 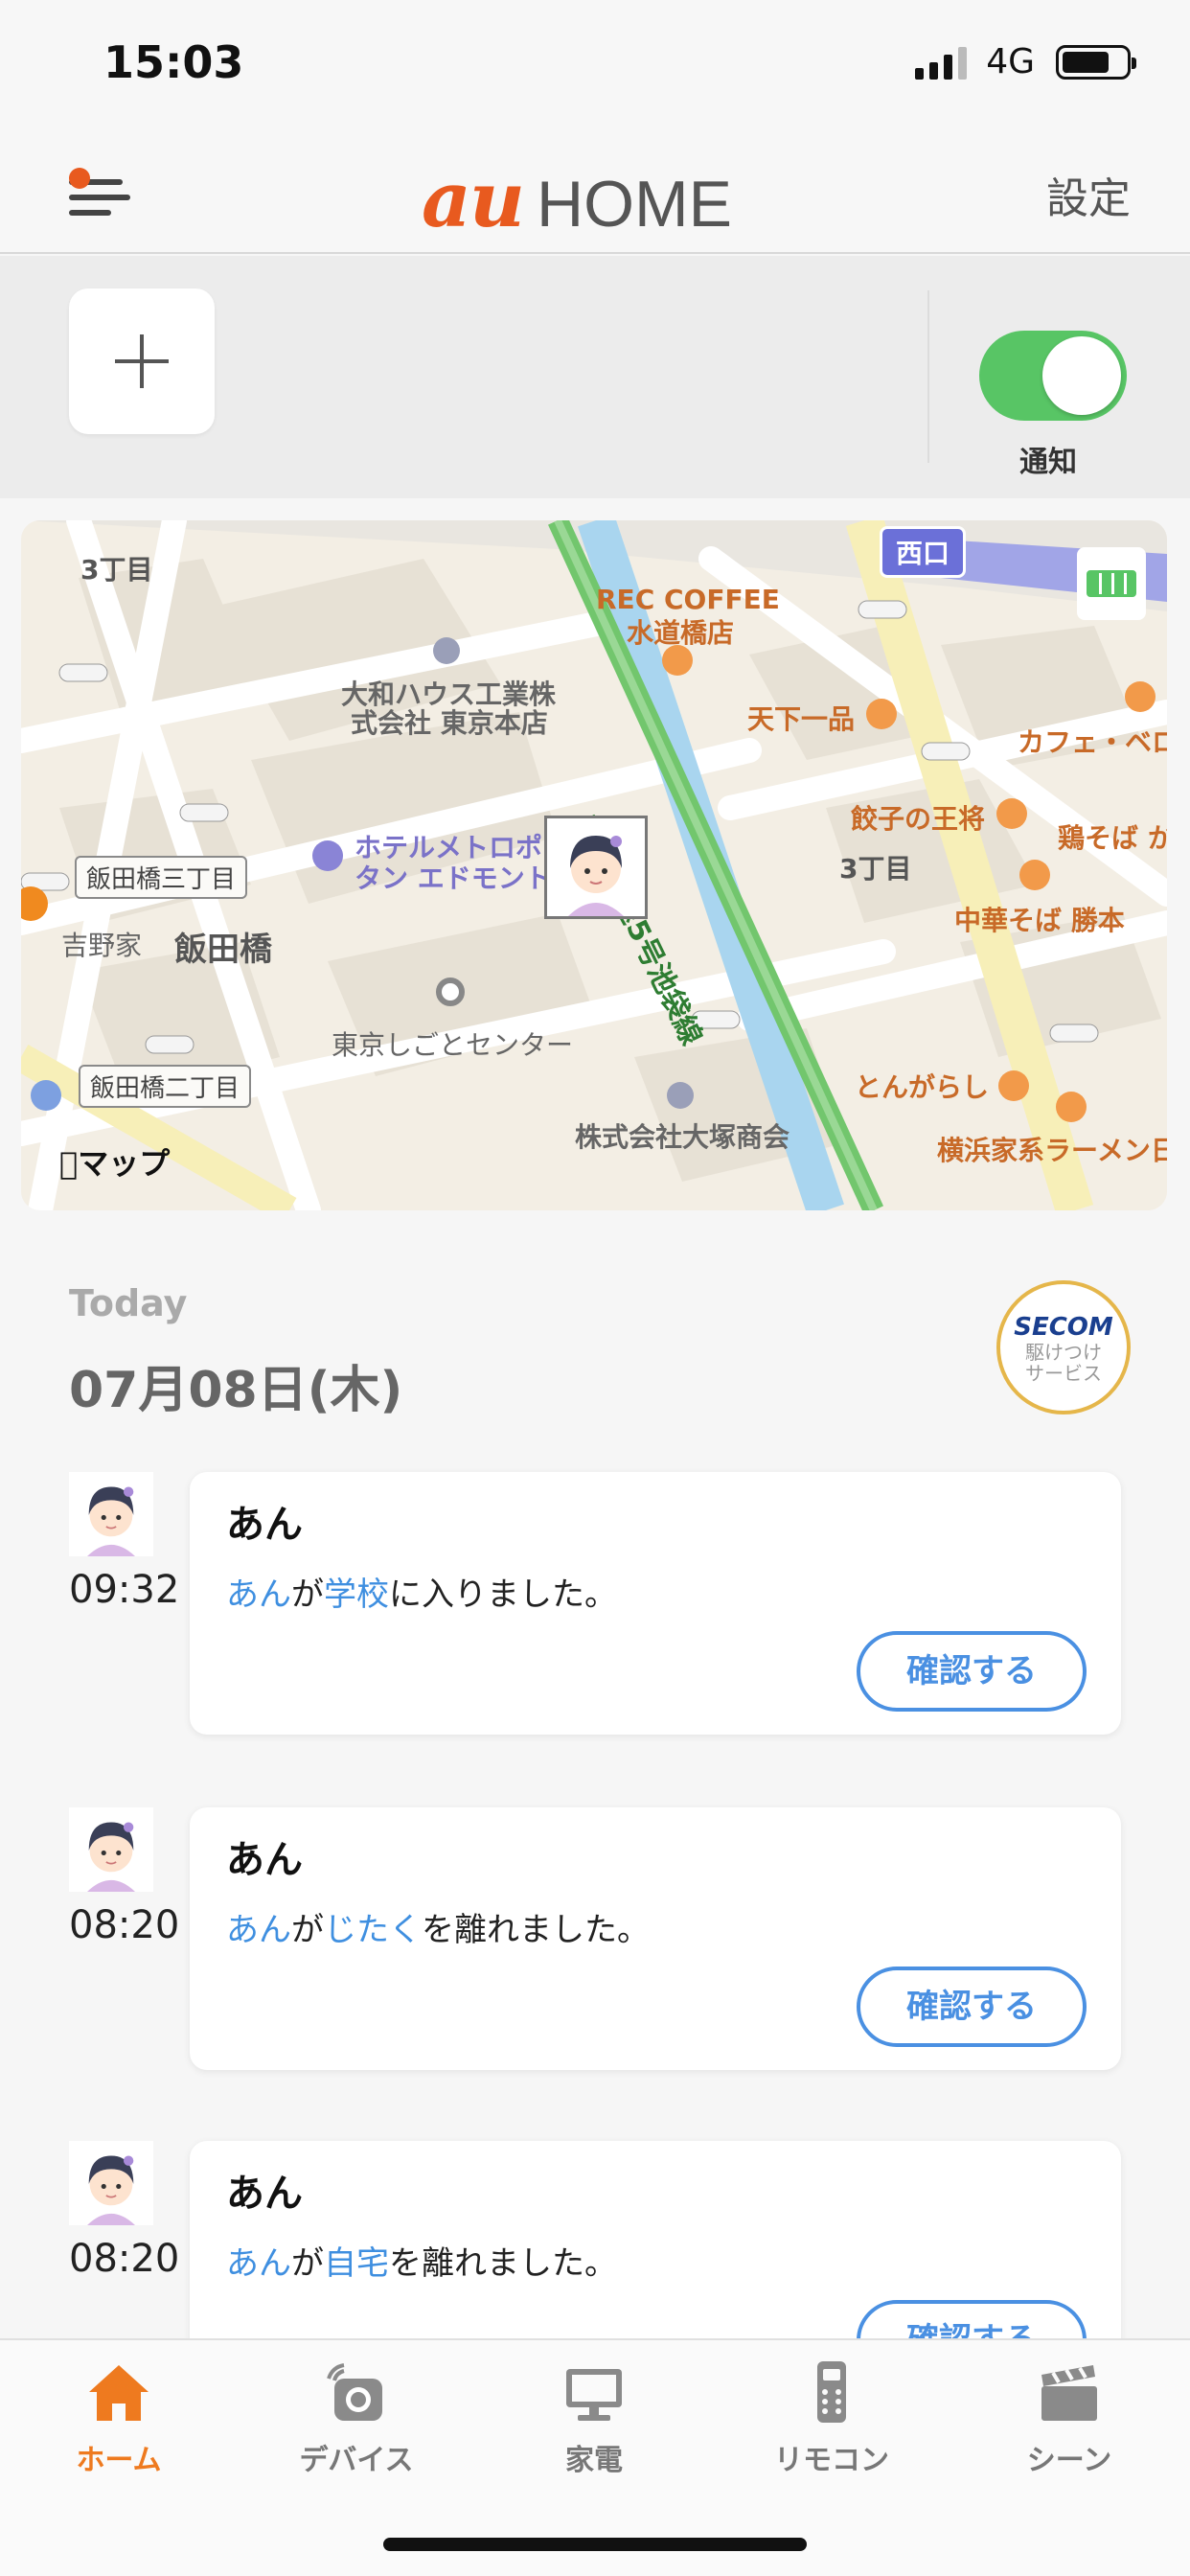 I want to click on date-heading: 07月08日(木), so click(x=236, y=1390).